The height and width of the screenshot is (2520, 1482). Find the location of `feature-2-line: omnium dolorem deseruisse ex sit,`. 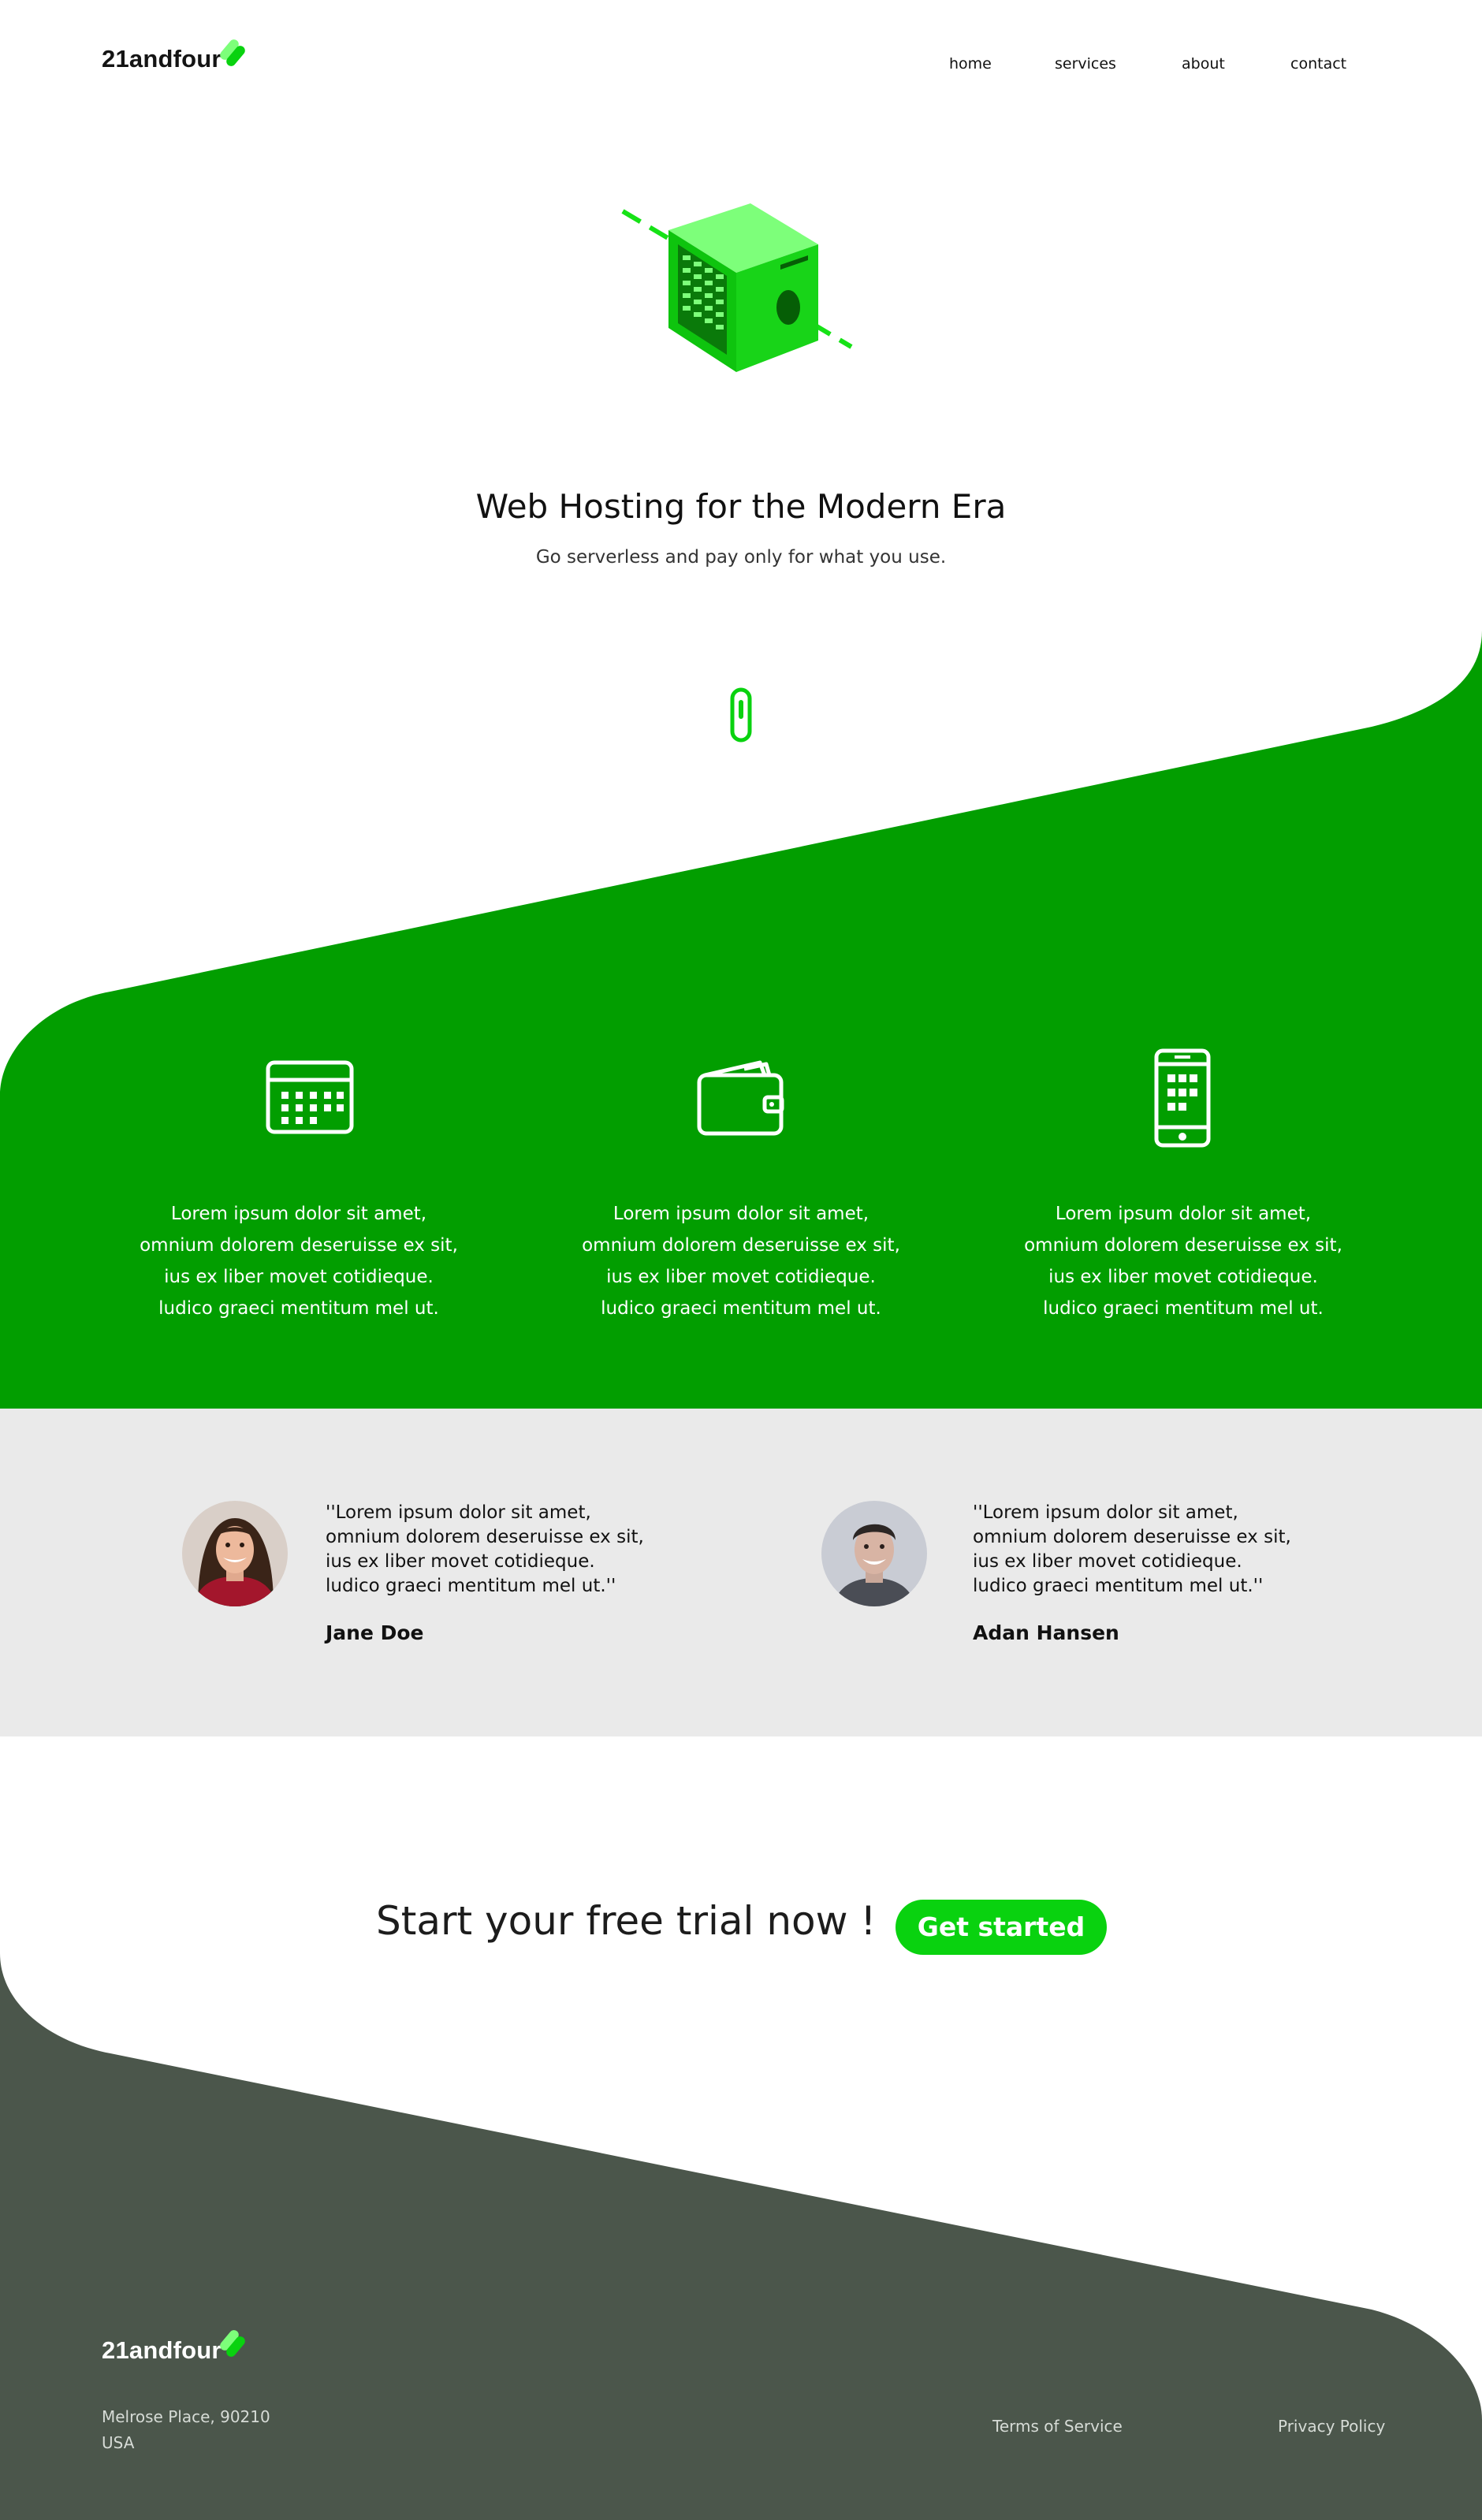

feature-2-line: omnium dolorem deseruisse ex sit, is located at coordinates (741, 1245).